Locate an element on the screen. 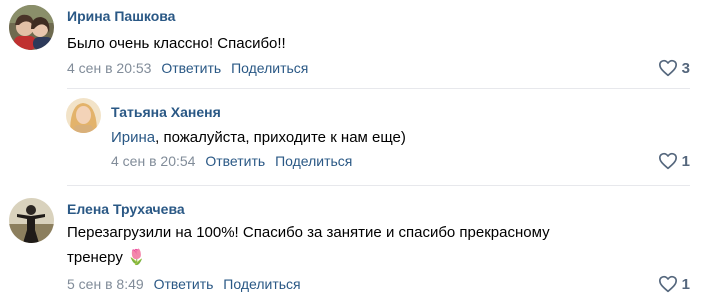  reply-mention-link: Ирина is located at coordinates (133, 137).